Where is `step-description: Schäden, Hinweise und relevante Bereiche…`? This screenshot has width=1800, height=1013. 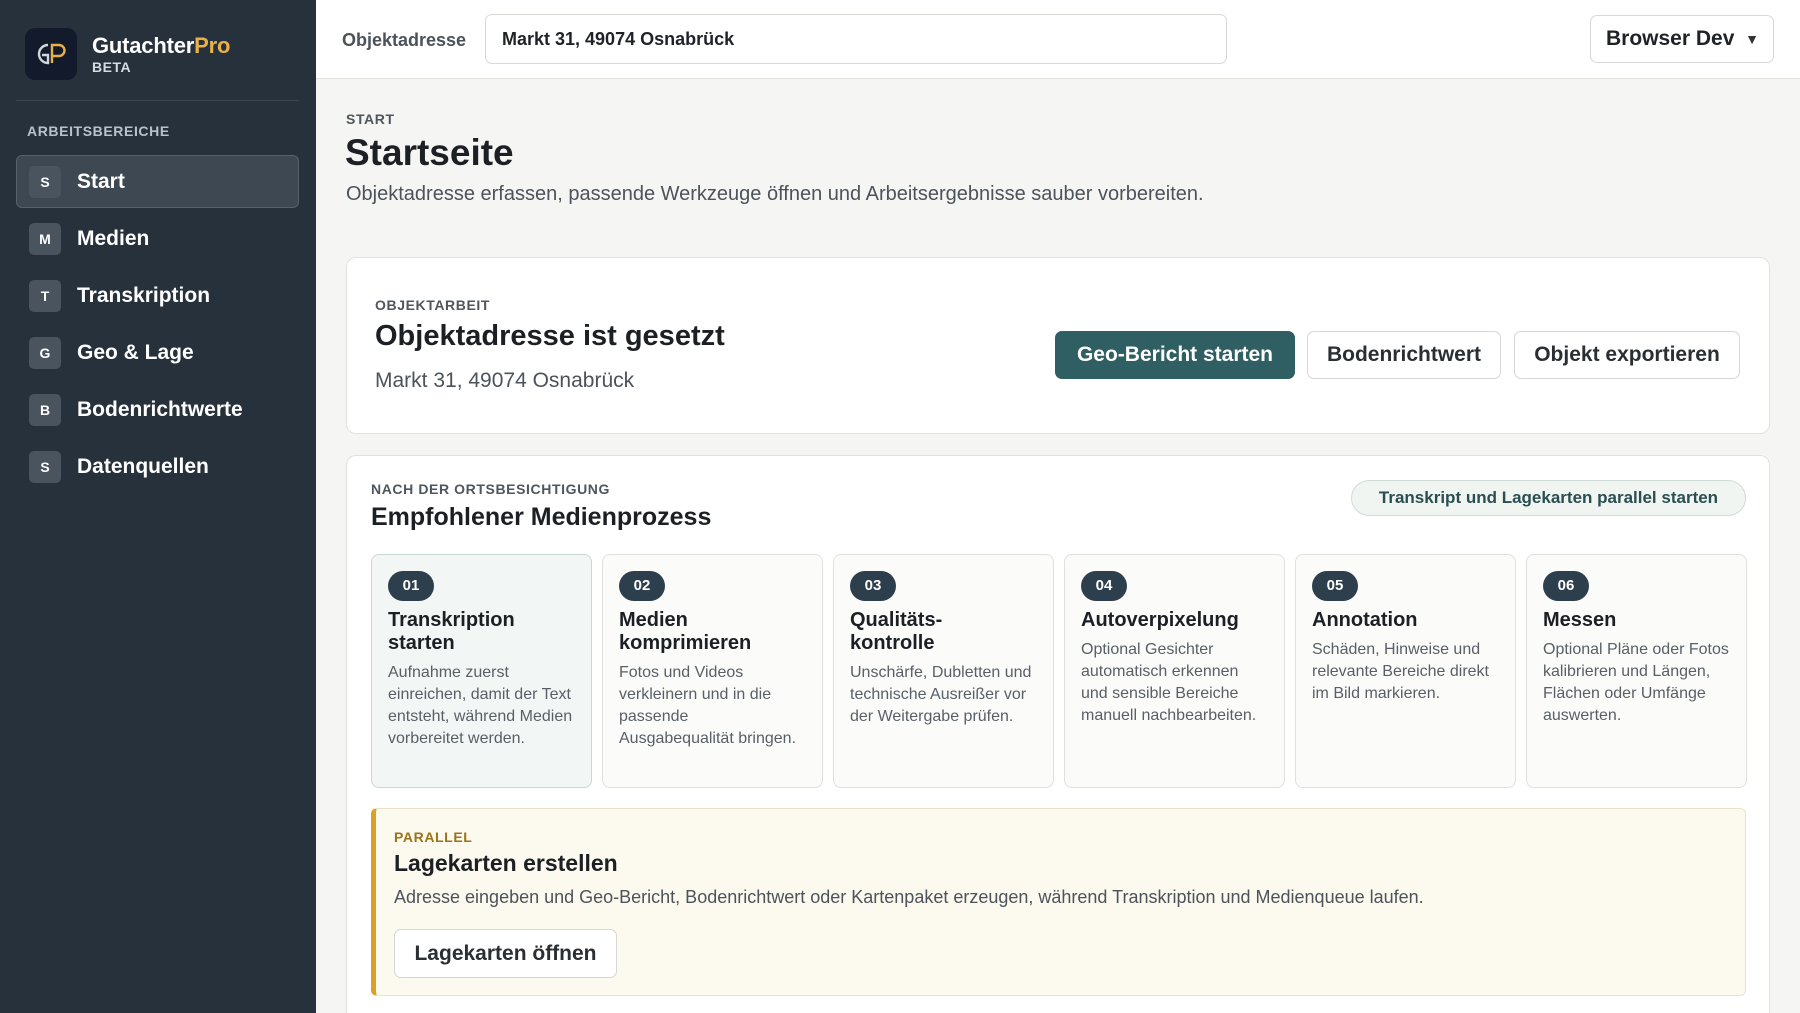
step-description: Schäden, Hinweise und relevante Bereiche… is located at coordinates (1400, 671).